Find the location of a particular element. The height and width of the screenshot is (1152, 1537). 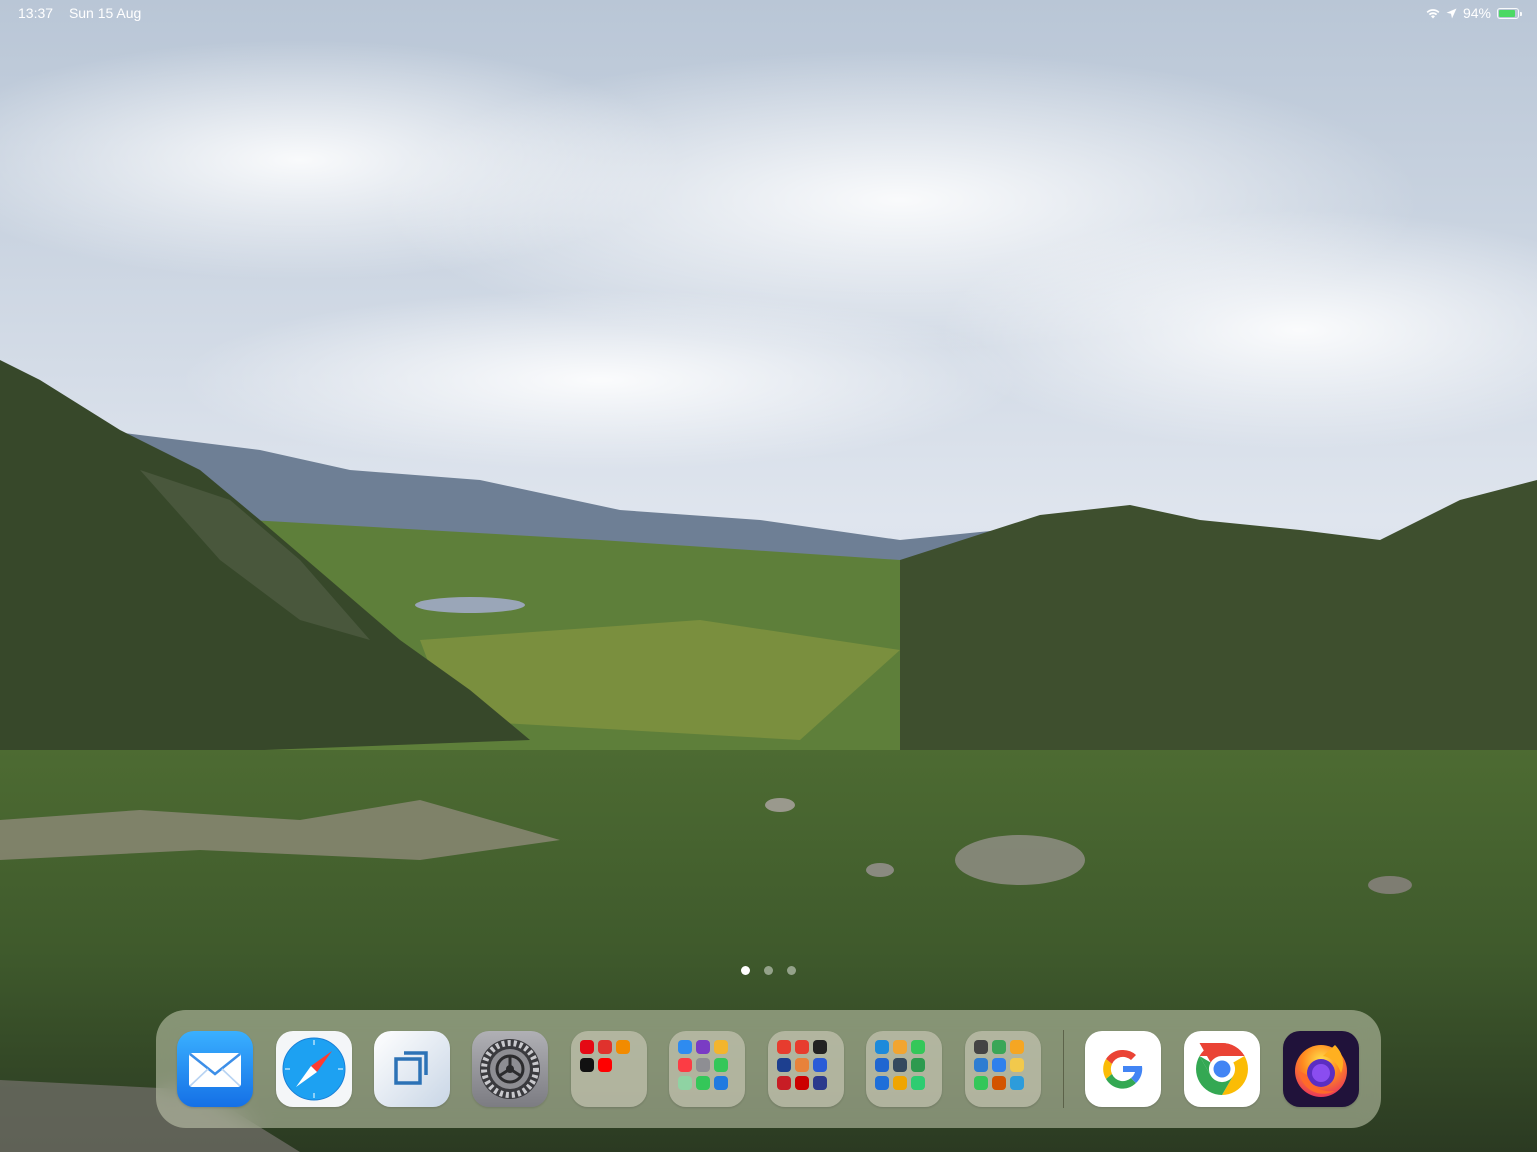

page-indicator is located at coordinates (768, 970).